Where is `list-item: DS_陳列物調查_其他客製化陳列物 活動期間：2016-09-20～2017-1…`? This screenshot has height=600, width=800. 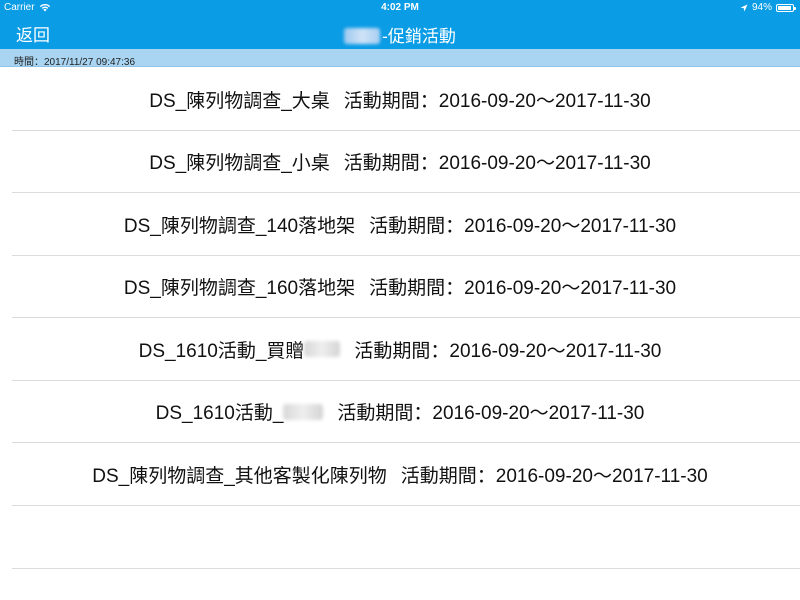 list-item: DS_陳列物調查_其他客製化陳列物 活動期間：2016-09-20～2017-1… is located at coordinates (400, 474).